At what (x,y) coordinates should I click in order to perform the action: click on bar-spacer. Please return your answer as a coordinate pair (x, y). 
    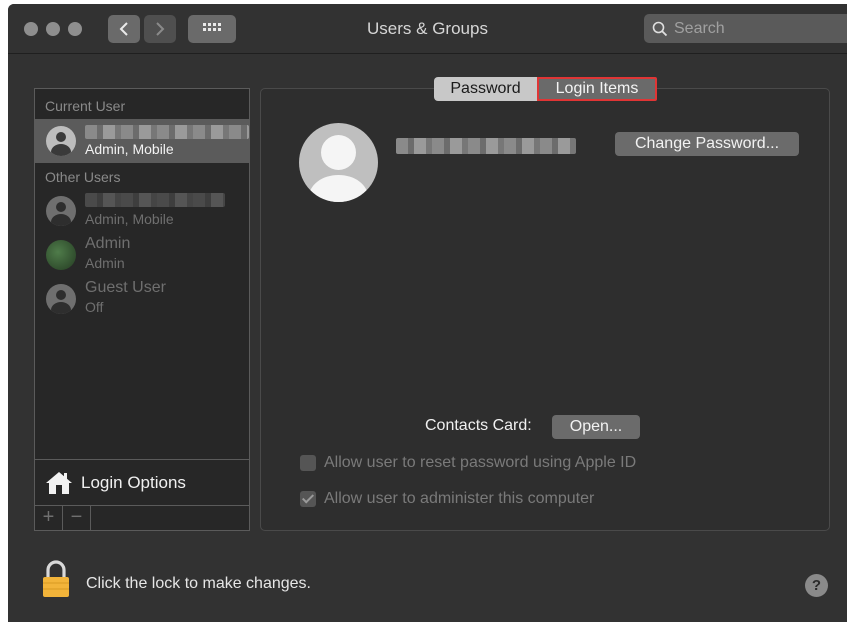
    Looking at the image, I should click on (170, 518).